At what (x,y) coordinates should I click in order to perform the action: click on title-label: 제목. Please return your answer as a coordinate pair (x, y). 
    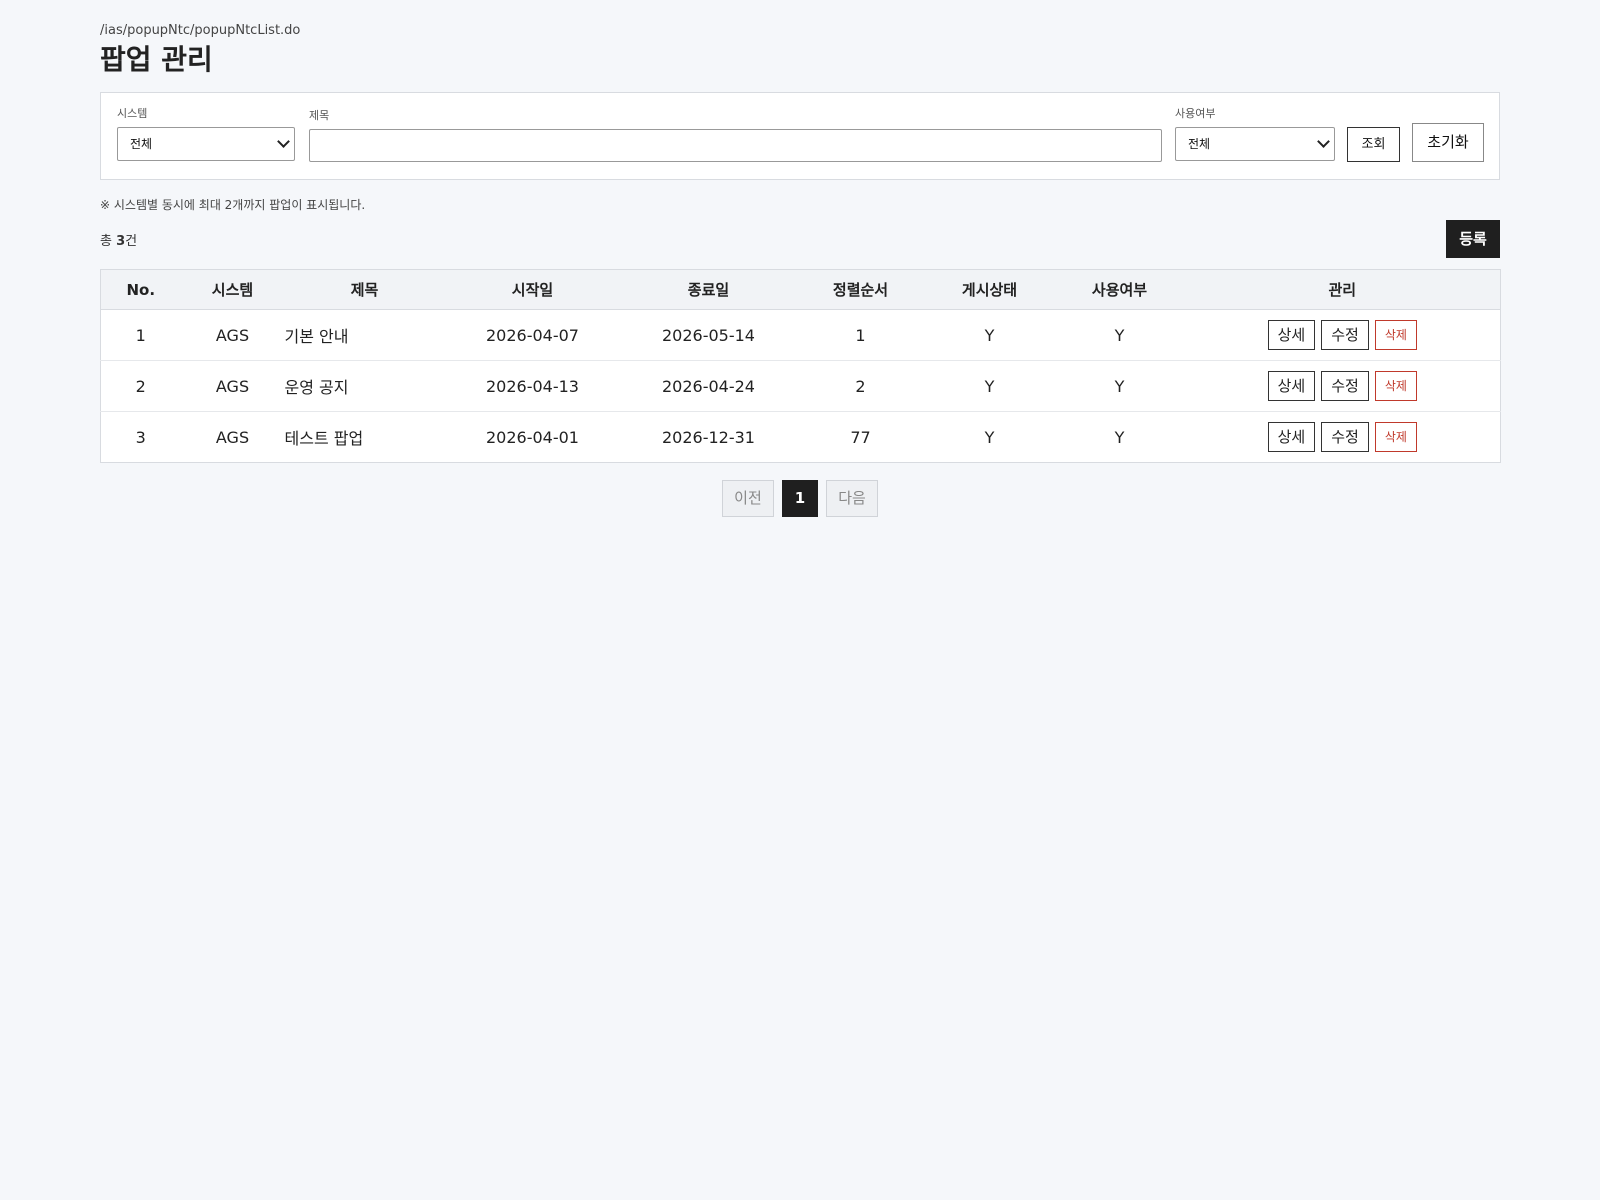
    Looking at the image, I should click on (319, 115).